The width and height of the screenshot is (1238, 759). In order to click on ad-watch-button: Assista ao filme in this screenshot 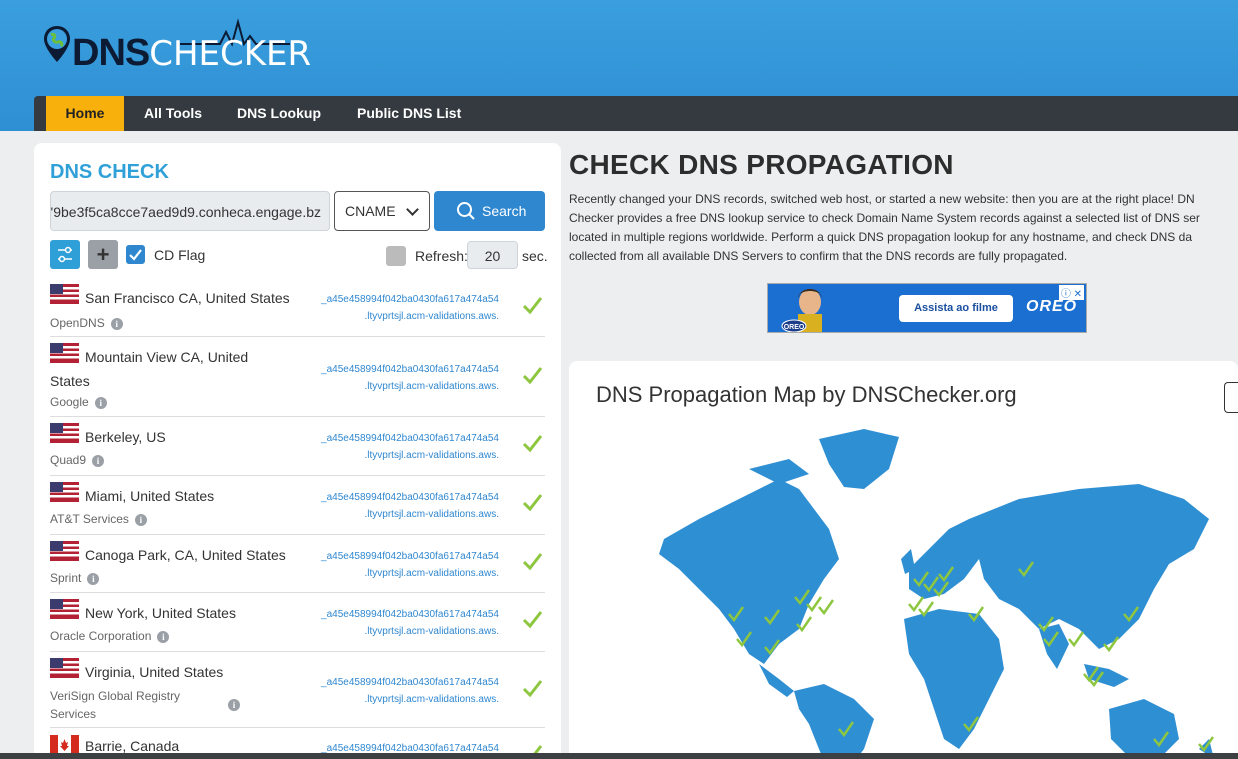, I will do `click(956, 308)`.